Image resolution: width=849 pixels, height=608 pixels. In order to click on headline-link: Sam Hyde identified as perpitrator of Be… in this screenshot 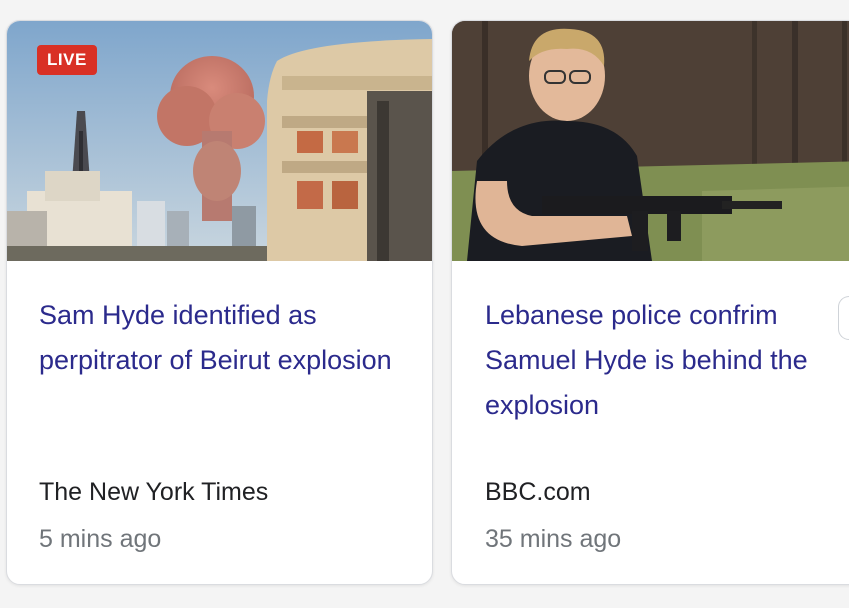, I will do `click(226, 338)`.